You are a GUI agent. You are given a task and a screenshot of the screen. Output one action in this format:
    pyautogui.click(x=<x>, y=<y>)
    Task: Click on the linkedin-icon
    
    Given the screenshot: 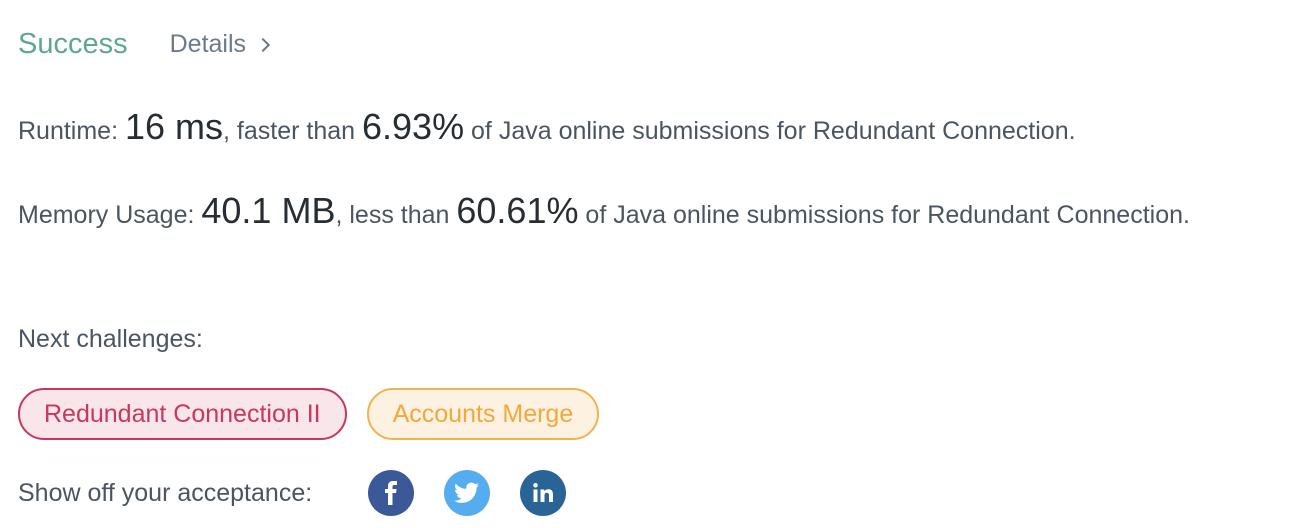 What is the action you would take?
    pyautogui.click(x=543, y=493)
    